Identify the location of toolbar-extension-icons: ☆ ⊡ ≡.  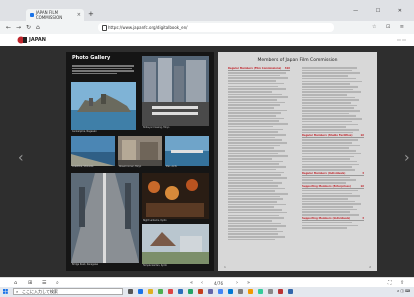
(390, 27).